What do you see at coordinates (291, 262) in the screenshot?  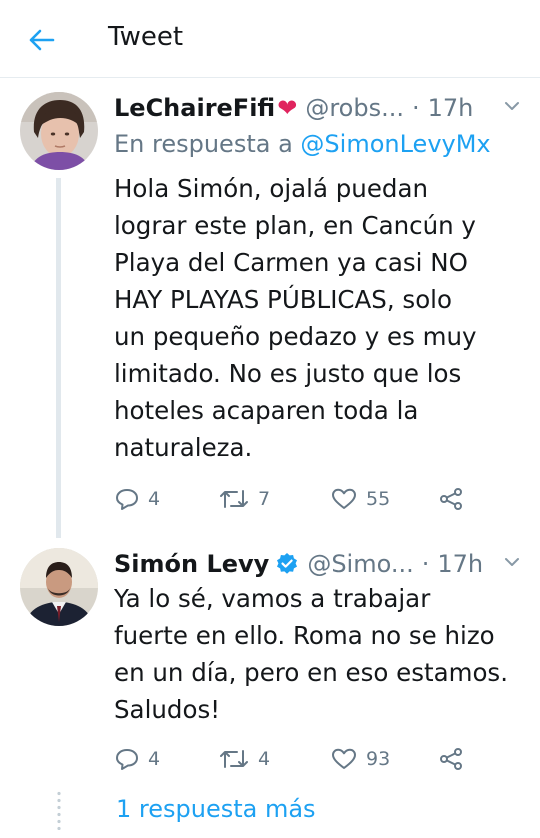 I see `tweet-text-line: Playa del Carmen ya casi NO` at bounding box center [291, 262].